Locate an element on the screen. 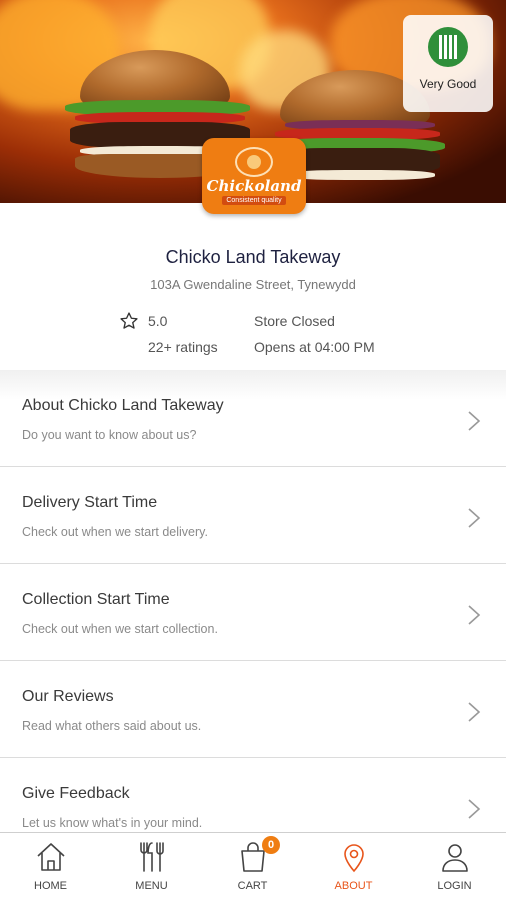 The image size is (506, 900). bottom-navigation: HOME MENU CART ABOUT LOGIN is located at coordinates (253, 866).